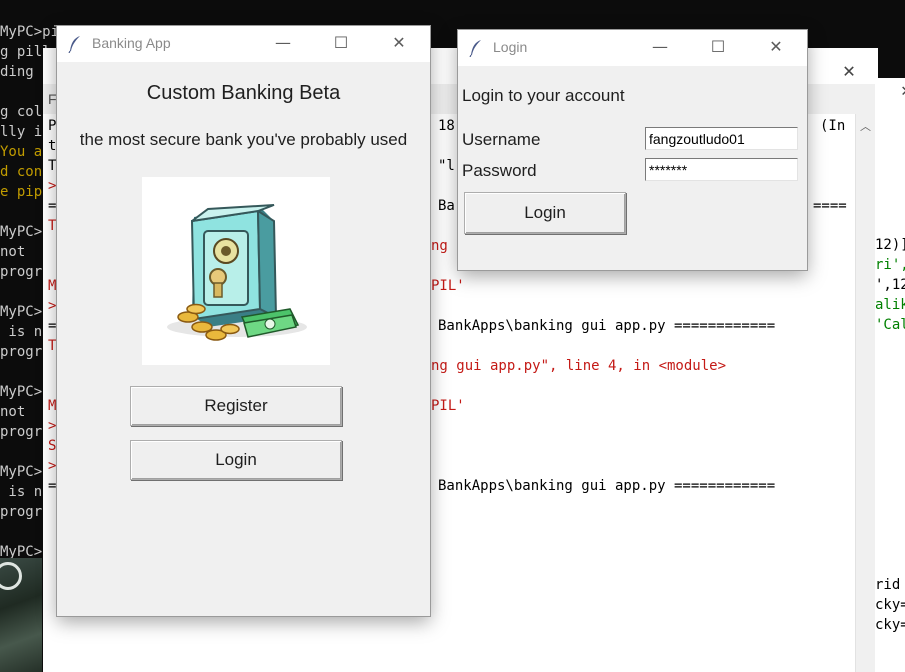 This screenshot has height=672, width=905. I want to click on shell-output-line: P, so click(52, 126).